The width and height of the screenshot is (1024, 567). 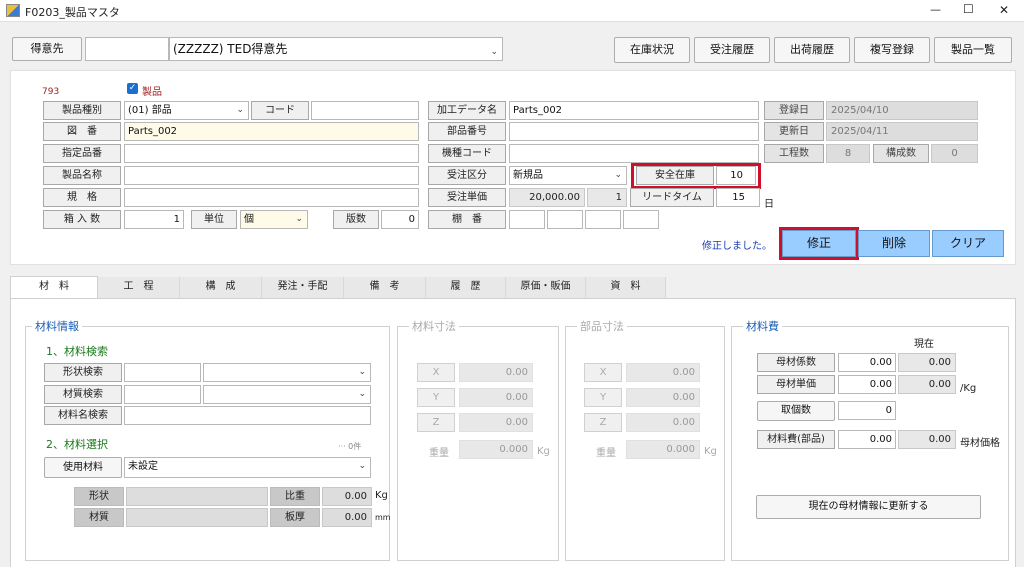 I want to click on order-type-select: 新規品 ⌄, so click(x=568, y=175).